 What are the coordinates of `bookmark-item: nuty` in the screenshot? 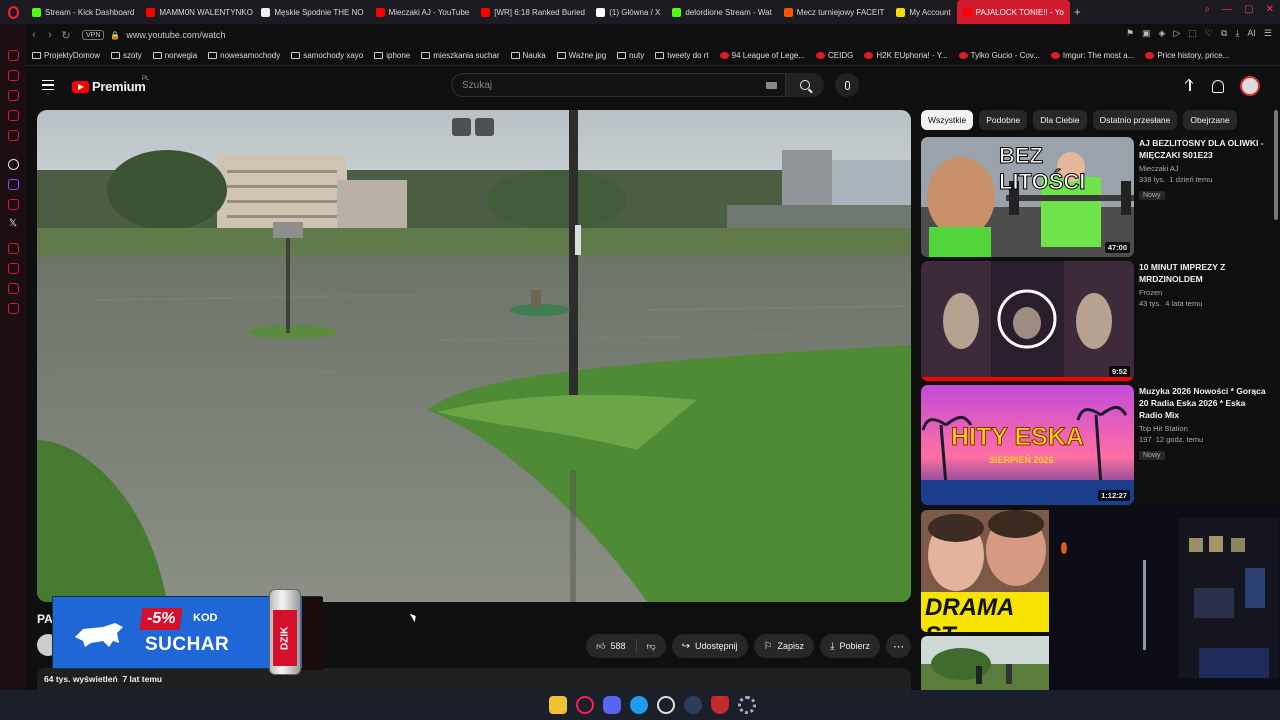 It's located at (630, 55).